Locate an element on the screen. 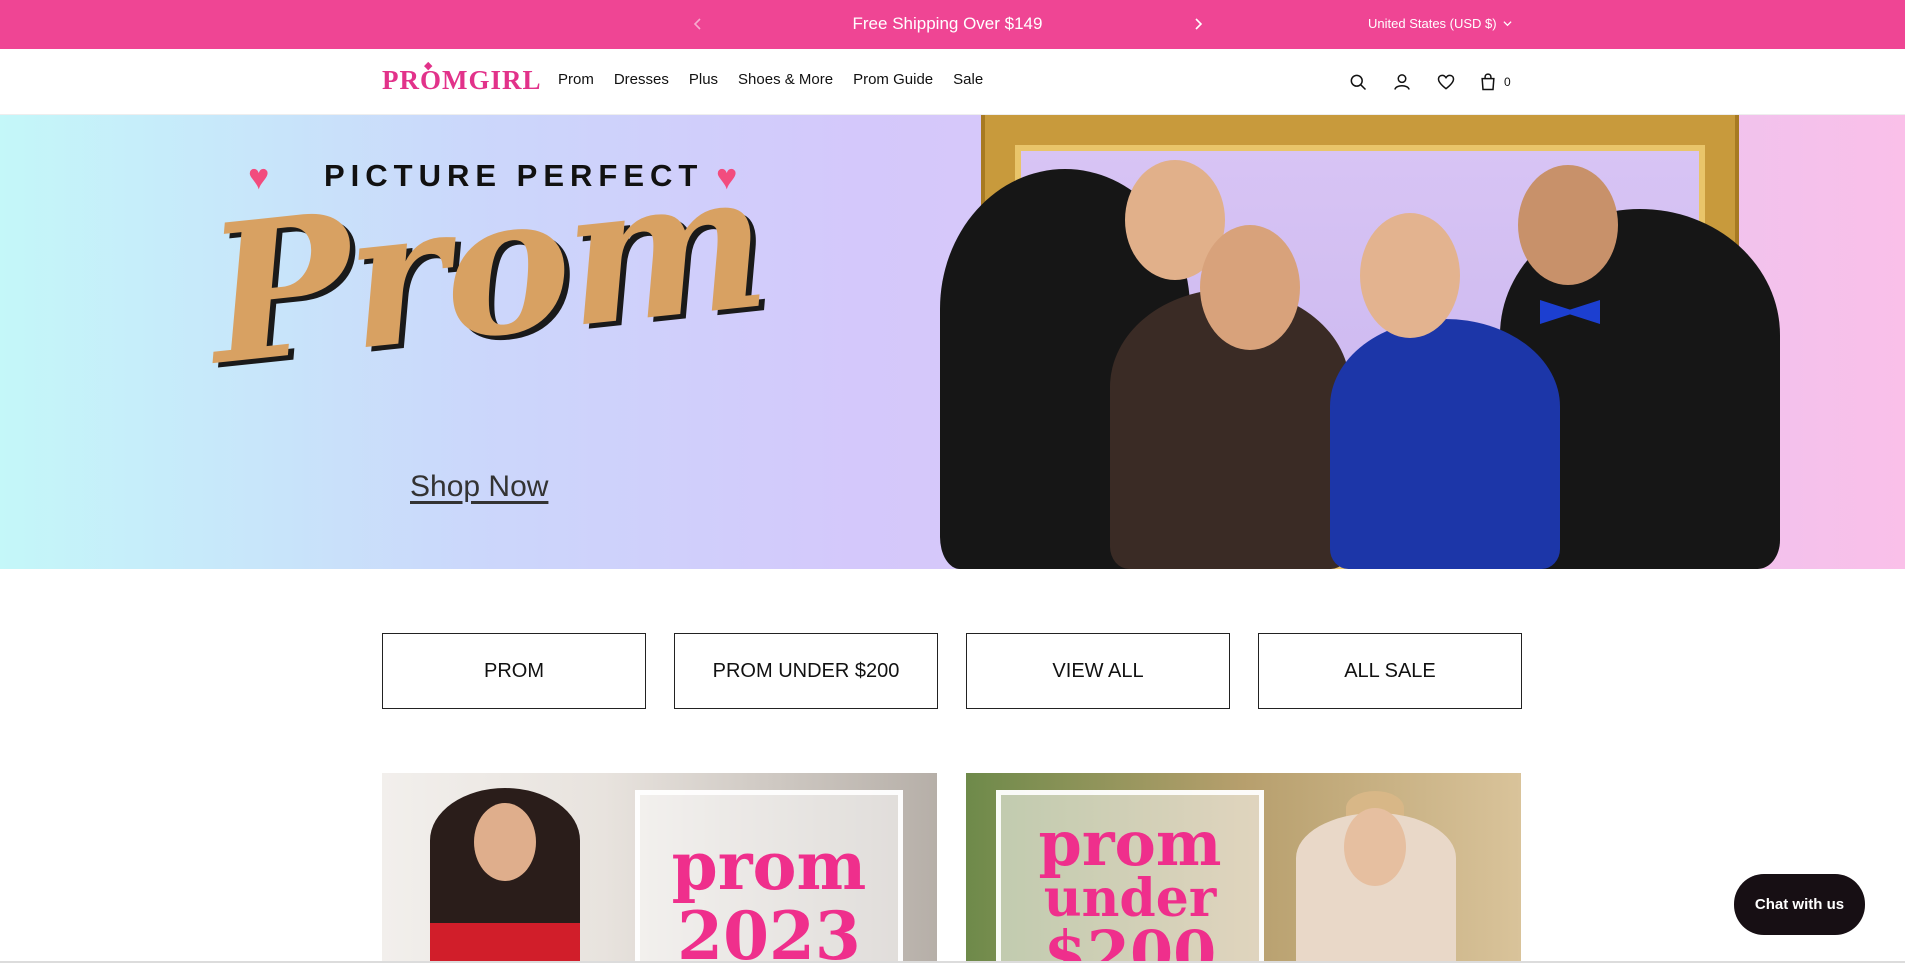 This screenshot has width=1905, height=963. previous-announcement-button is located at coordinates (698, 24).